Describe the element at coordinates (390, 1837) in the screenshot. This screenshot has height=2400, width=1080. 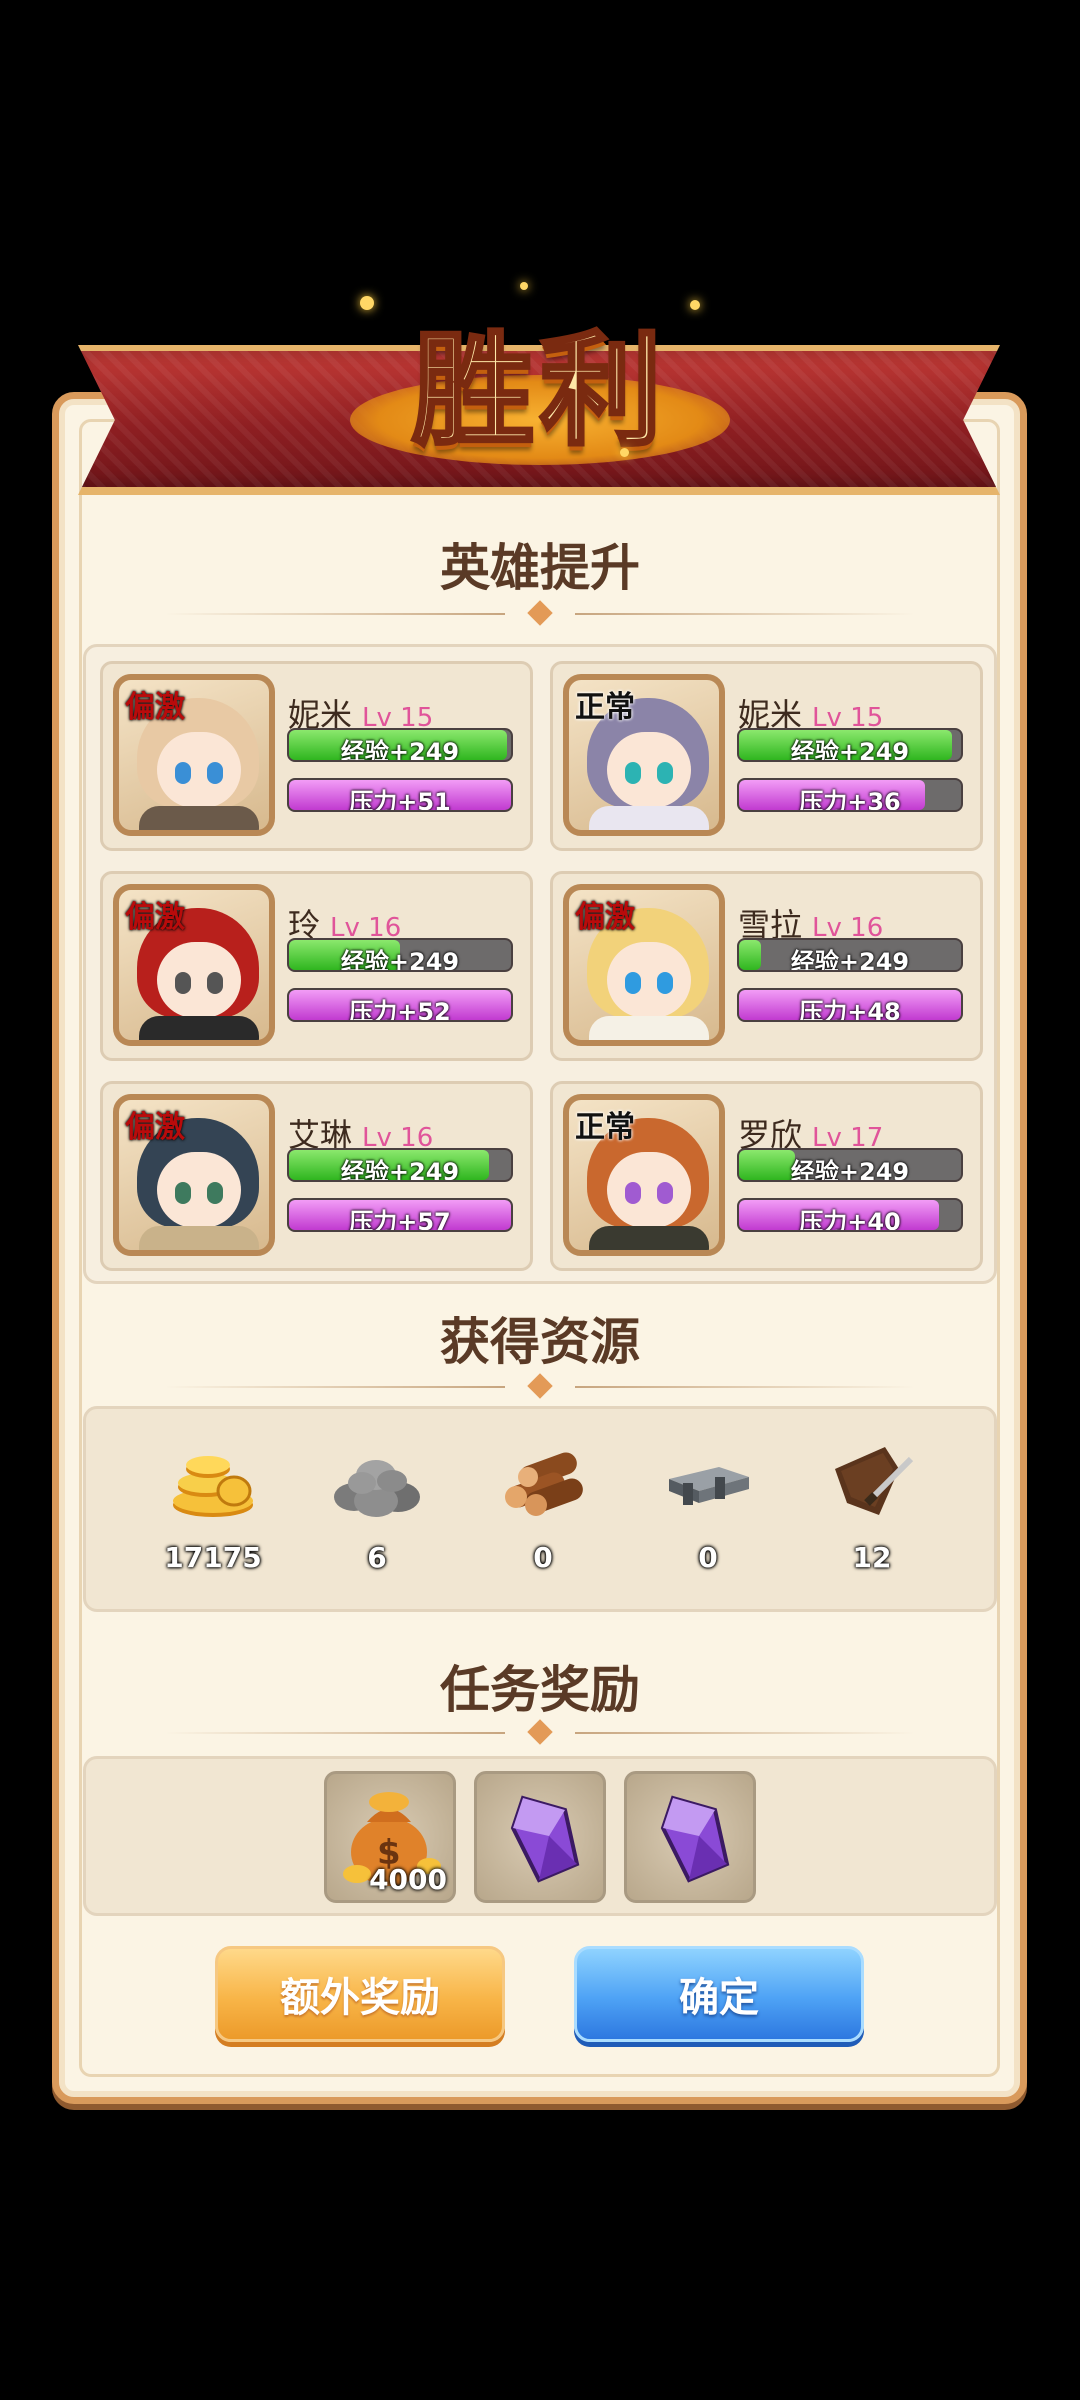
I see `reward-slot: $ 4000` at that location.